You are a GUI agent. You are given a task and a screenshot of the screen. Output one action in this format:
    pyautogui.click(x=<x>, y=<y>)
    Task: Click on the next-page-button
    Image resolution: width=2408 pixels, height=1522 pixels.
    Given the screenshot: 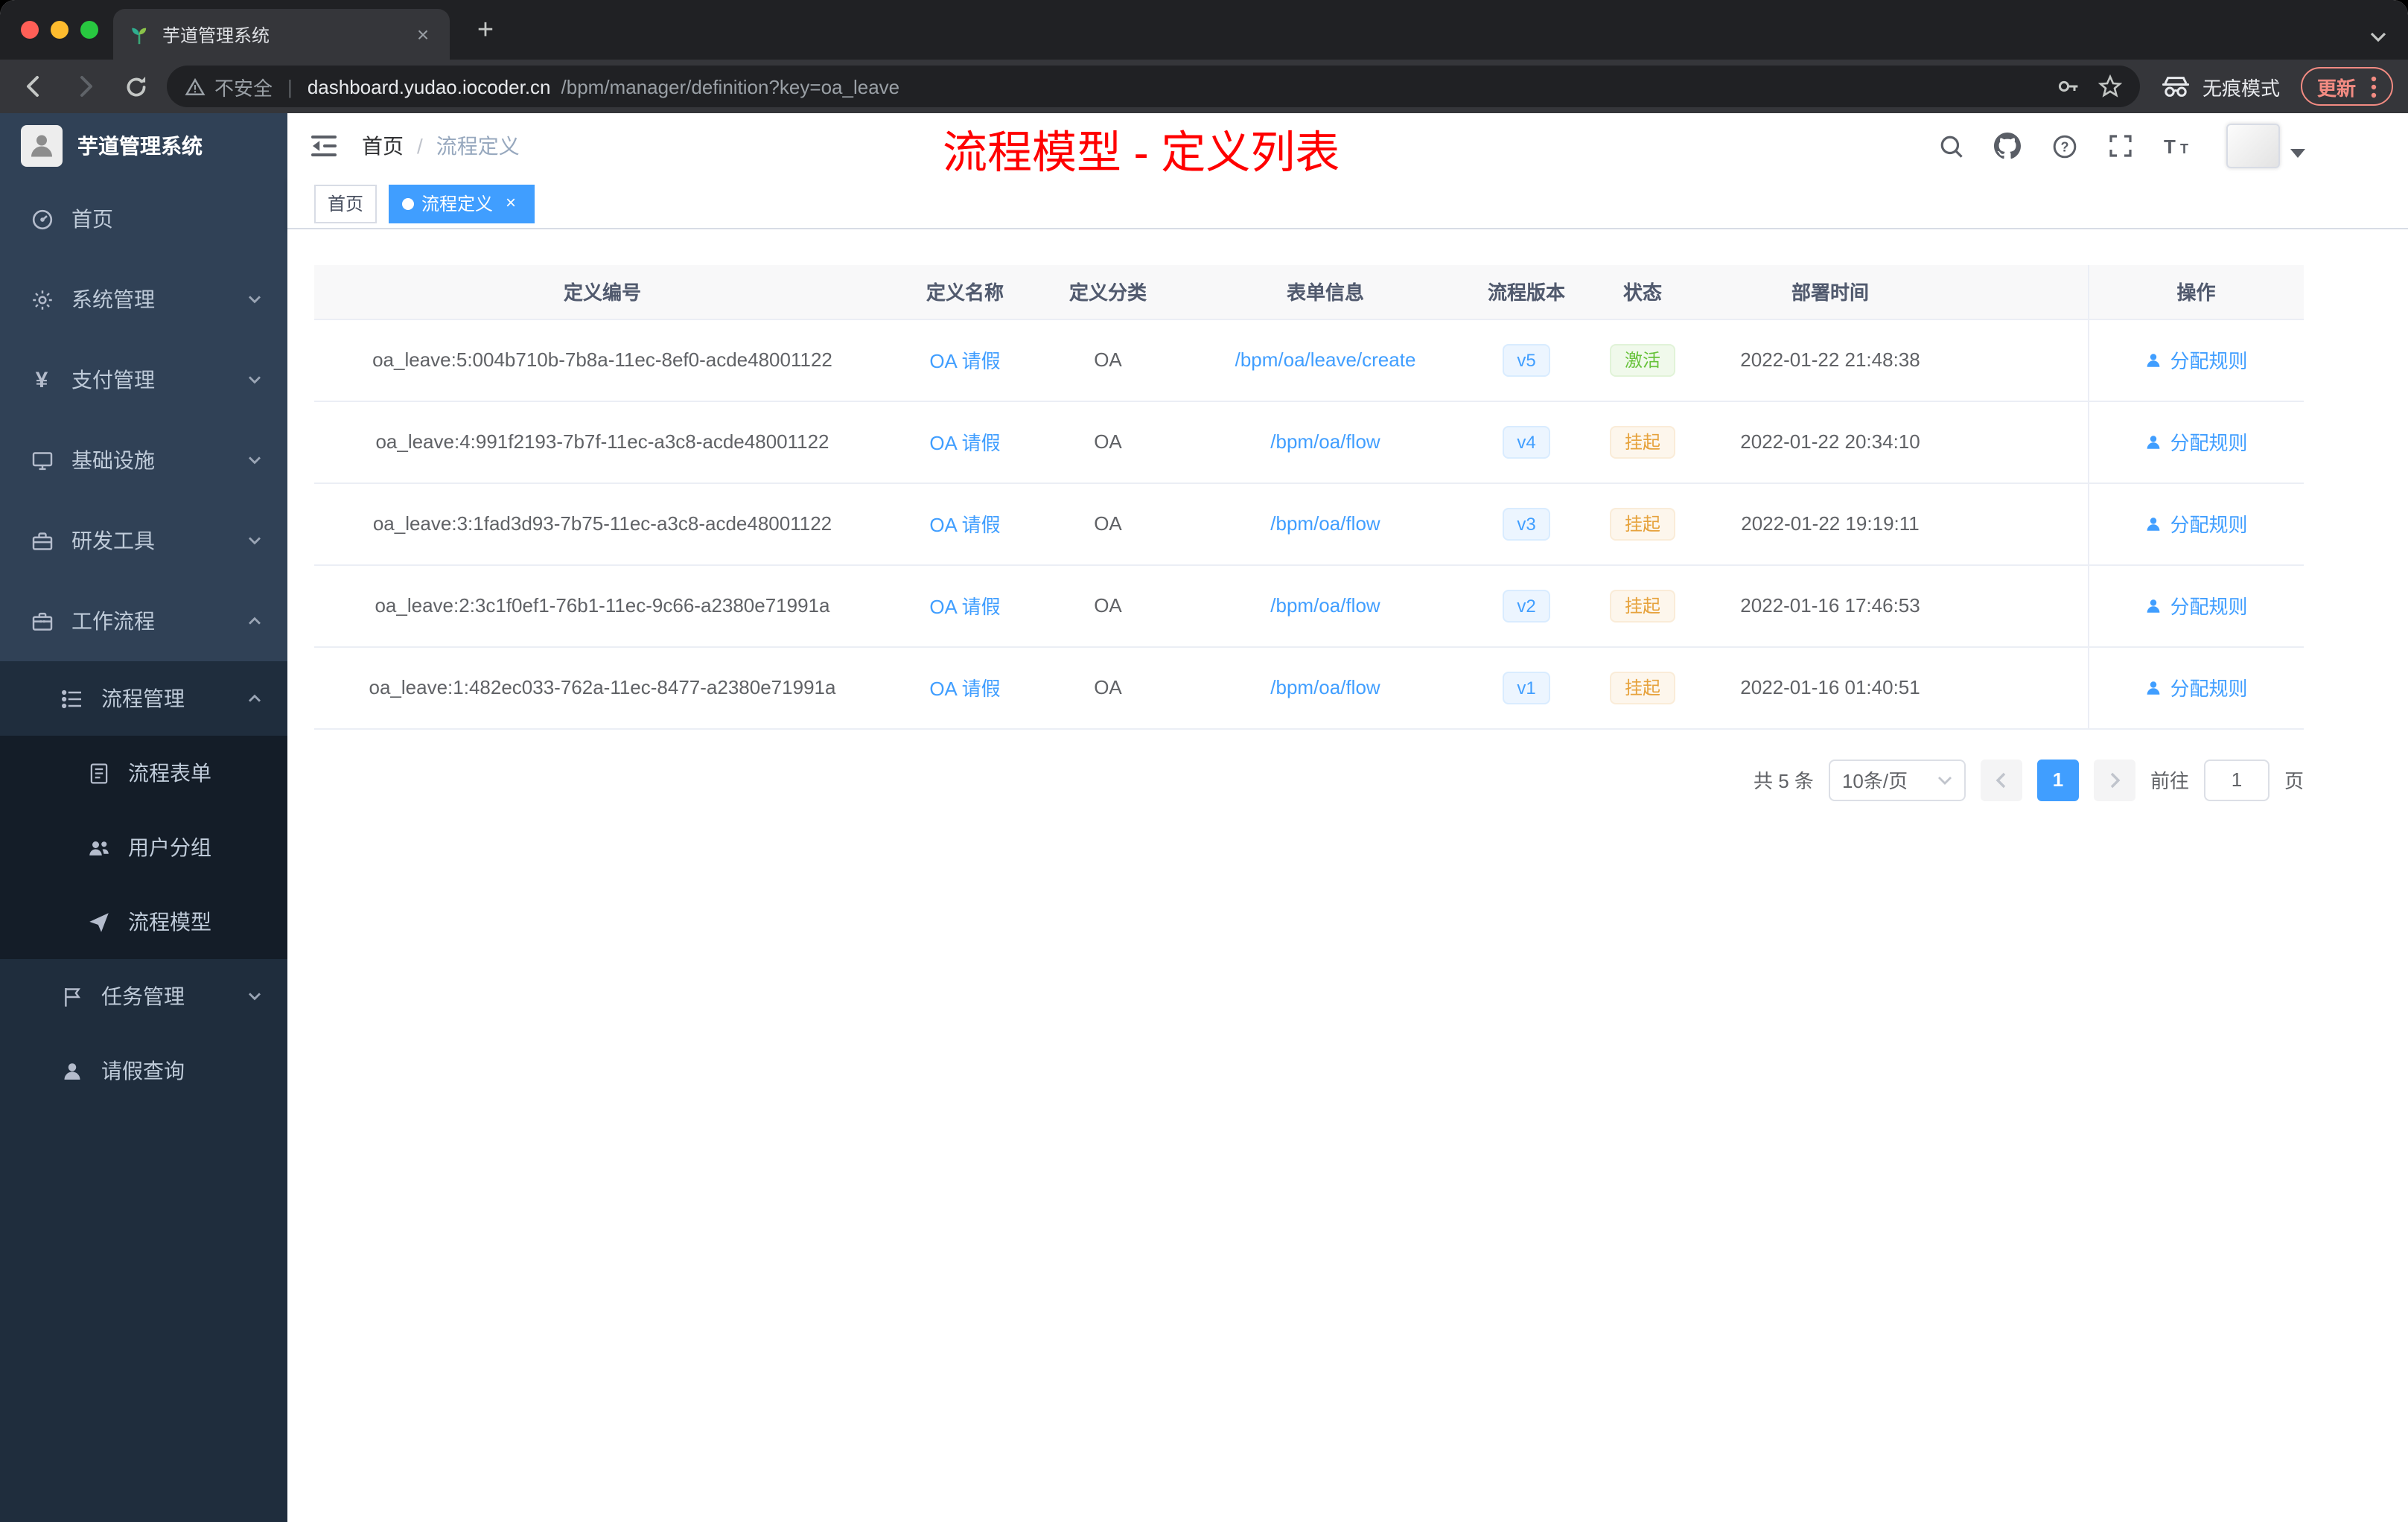 What is the action you would take?
    pyautogui.click(x=2114, y=779)
    